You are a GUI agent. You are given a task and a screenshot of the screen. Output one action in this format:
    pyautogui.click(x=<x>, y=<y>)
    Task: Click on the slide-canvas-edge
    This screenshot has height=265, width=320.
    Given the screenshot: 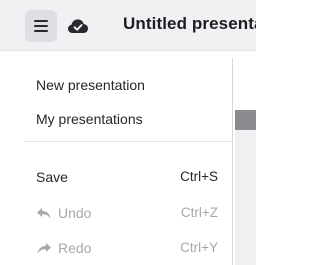 What is the action you would take?
    pyautogui.click(x=245, y=197)
    